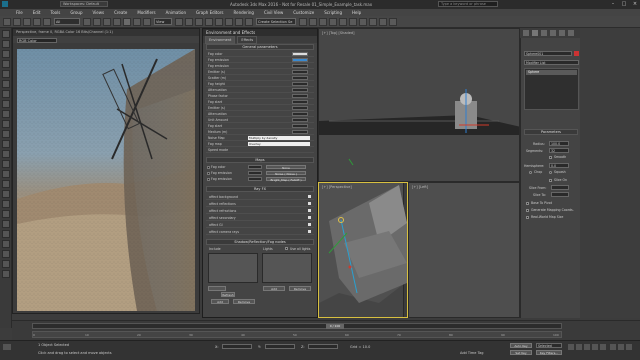 This screenshot has height=360, width=640. What do you see at coordinates (146, 12) in the screenshot?
I see `menu-modifiers: Modifiers` at bounding box center [146, 12].